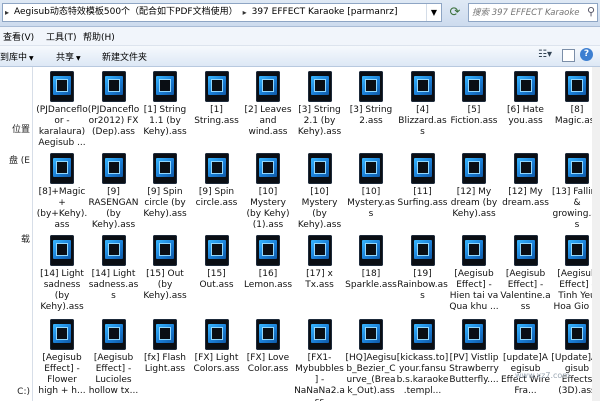  I want to click on file-name: [14] Light sadness.ass, so click(113, 285).